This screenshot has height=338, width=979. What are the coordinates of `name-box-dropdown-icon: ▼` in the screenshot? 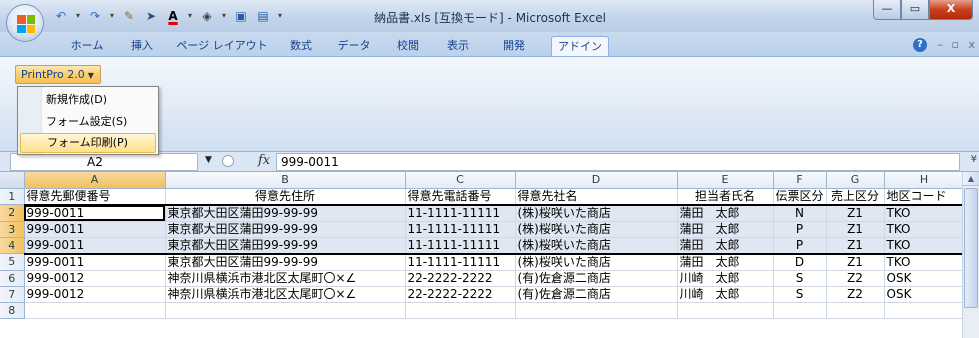 It's located at (208, 160).